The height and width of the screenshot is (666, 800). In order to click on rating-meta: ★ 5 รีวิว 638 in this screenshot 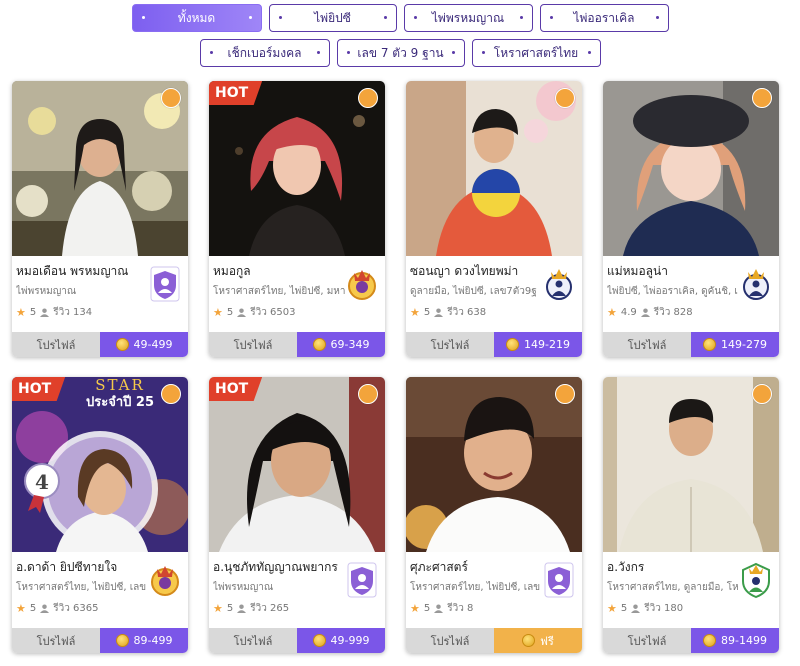, I will do `click(448, 312)`.